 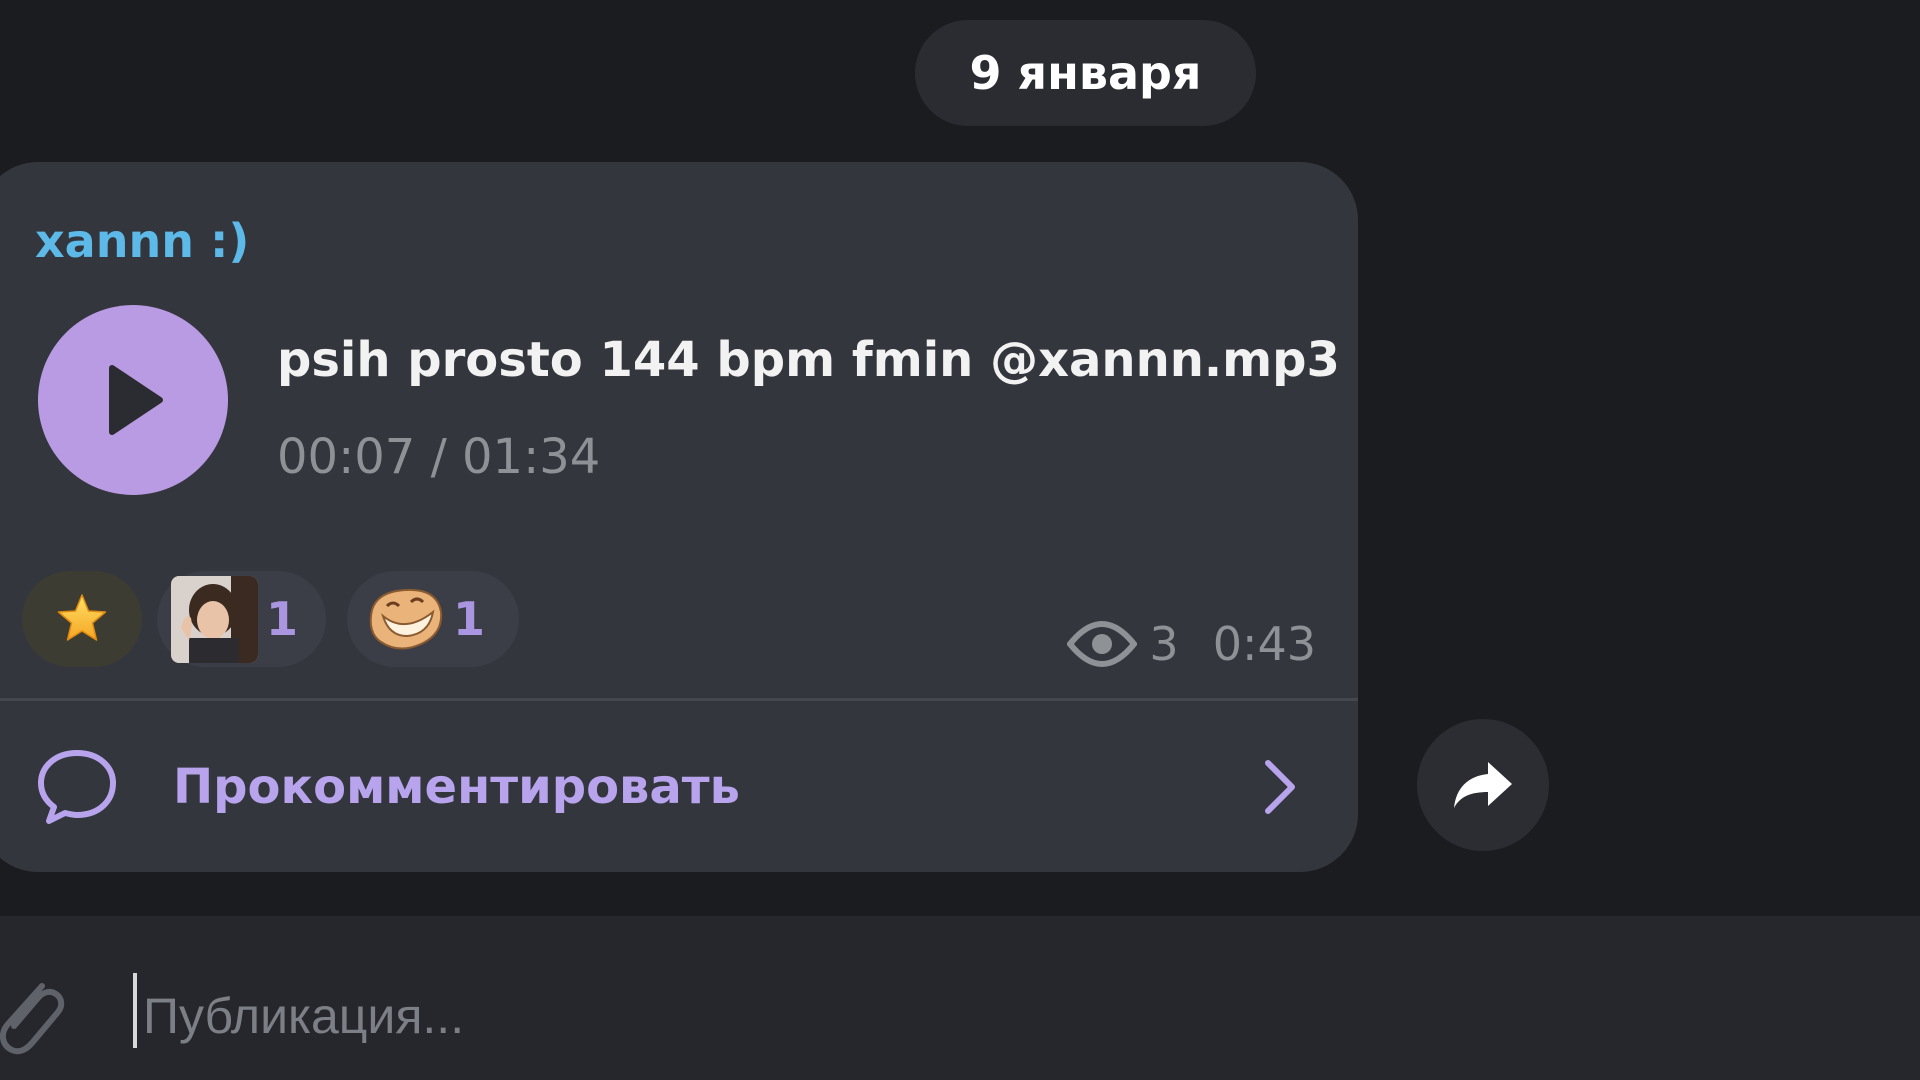 I want to click on message-meta: 3 0:43, so click(x=1191, y=644).